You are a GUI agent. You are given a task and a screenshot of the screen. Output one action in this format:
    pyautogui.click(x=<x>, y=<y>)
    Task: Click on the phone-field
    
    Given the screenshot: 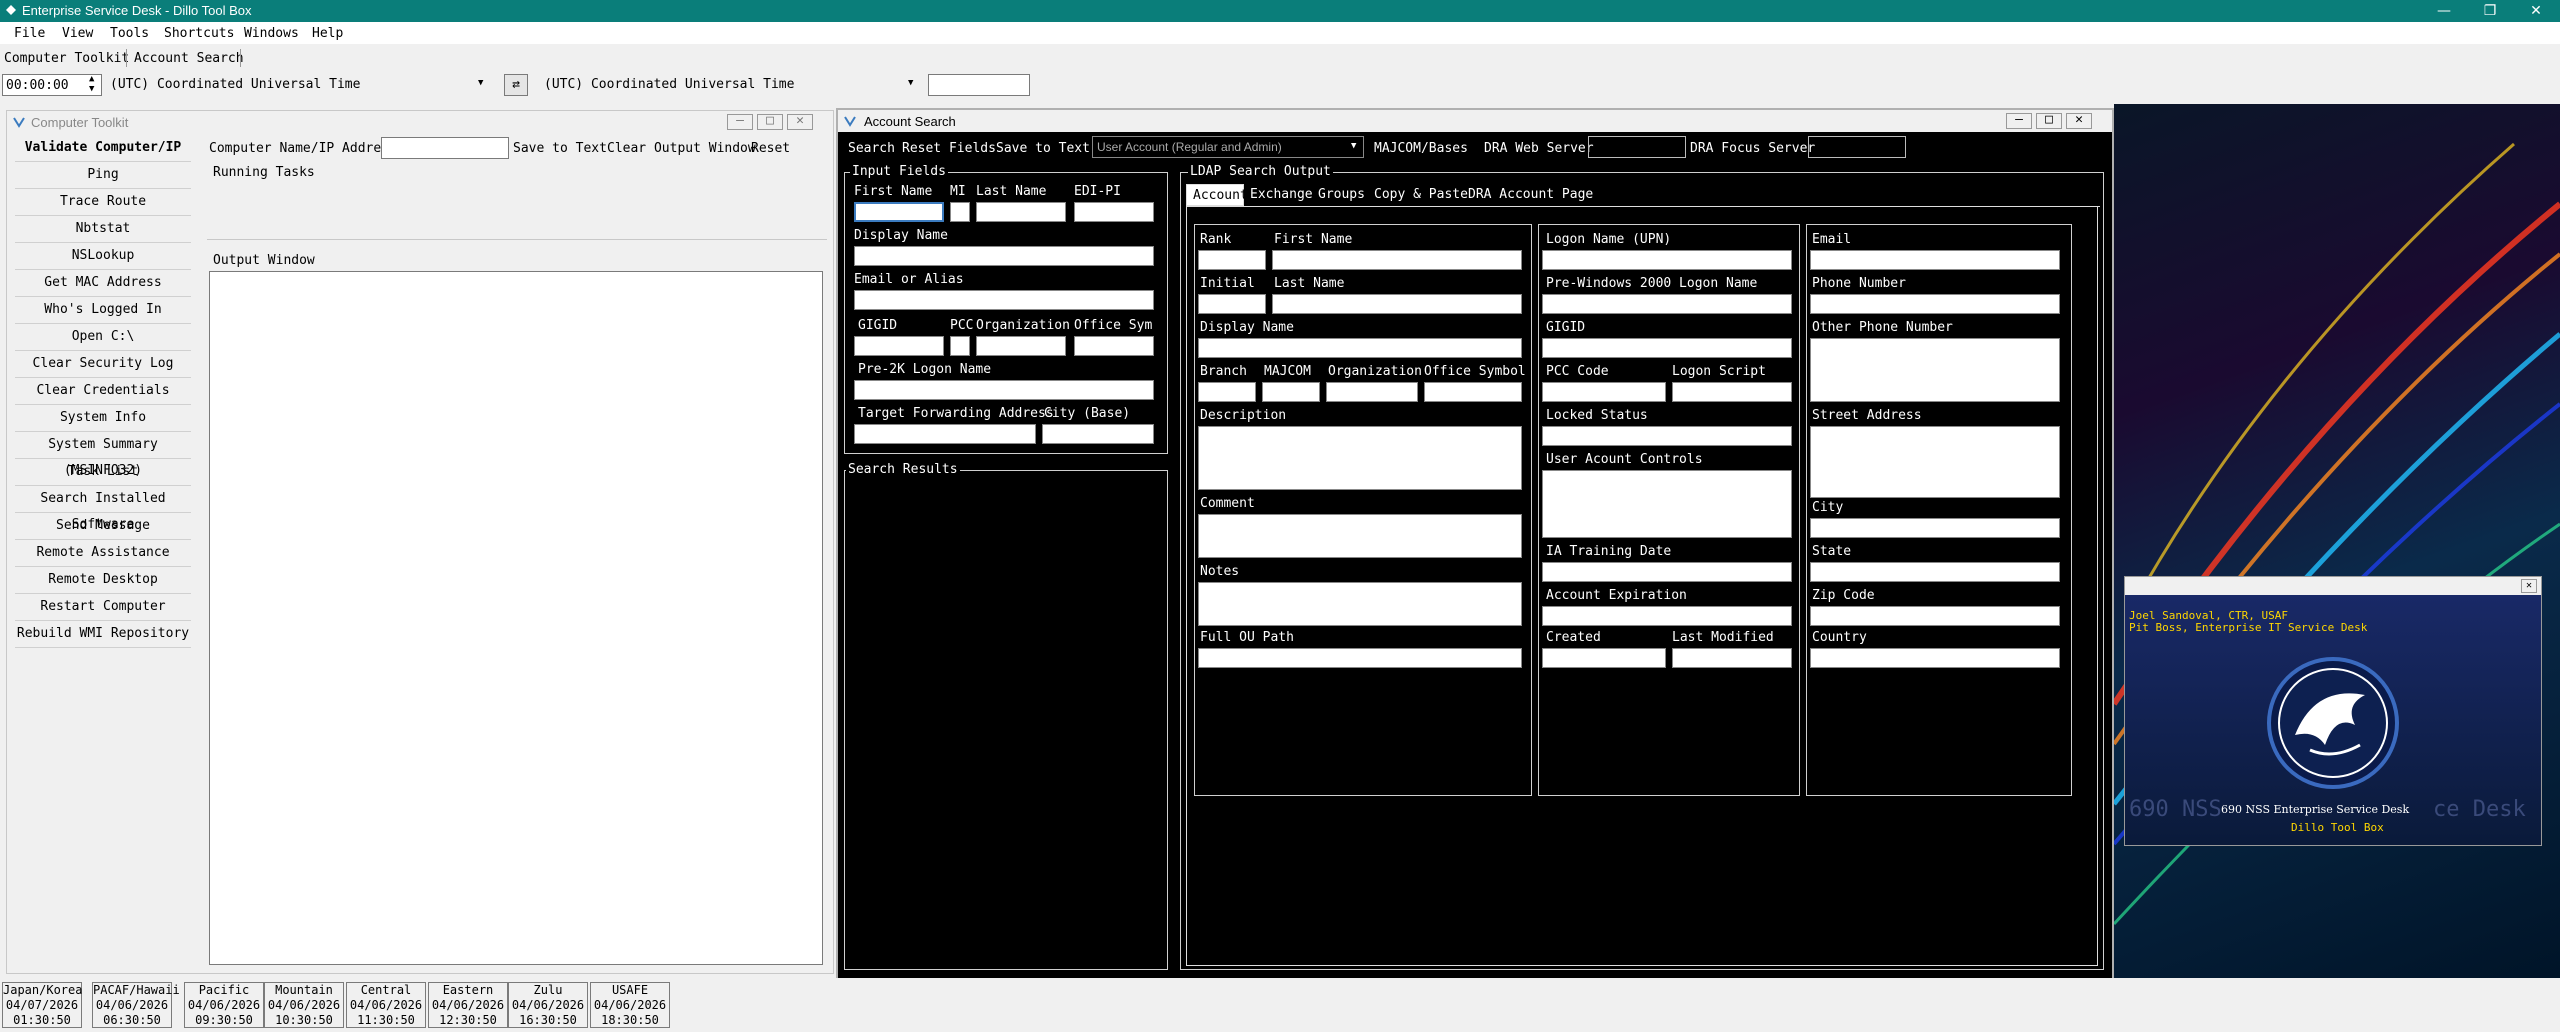 What is the action you would take?
    pyautogui.click(x=1935, y=304)
    